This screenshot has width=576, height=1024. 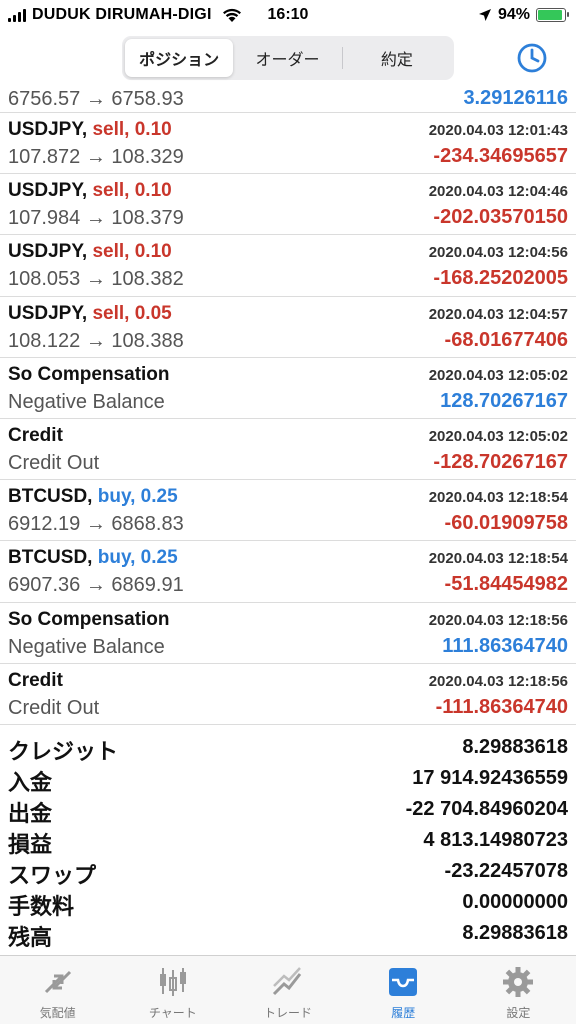 What do you see at coordinates (30, 782) in the screenshot?
I see `summary-label: 入金` at bounding box center [30, 782].